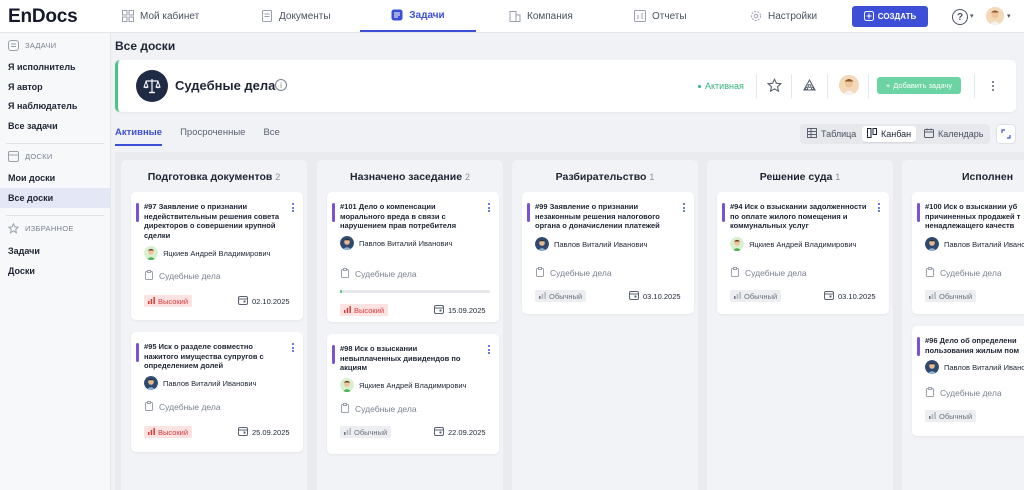 The height and width of the screenshot is (490, 1024). What do you see at coordinates (724, 86) in the screenshot?
I see `status-label: Активная` at bounding box center [724, 86].